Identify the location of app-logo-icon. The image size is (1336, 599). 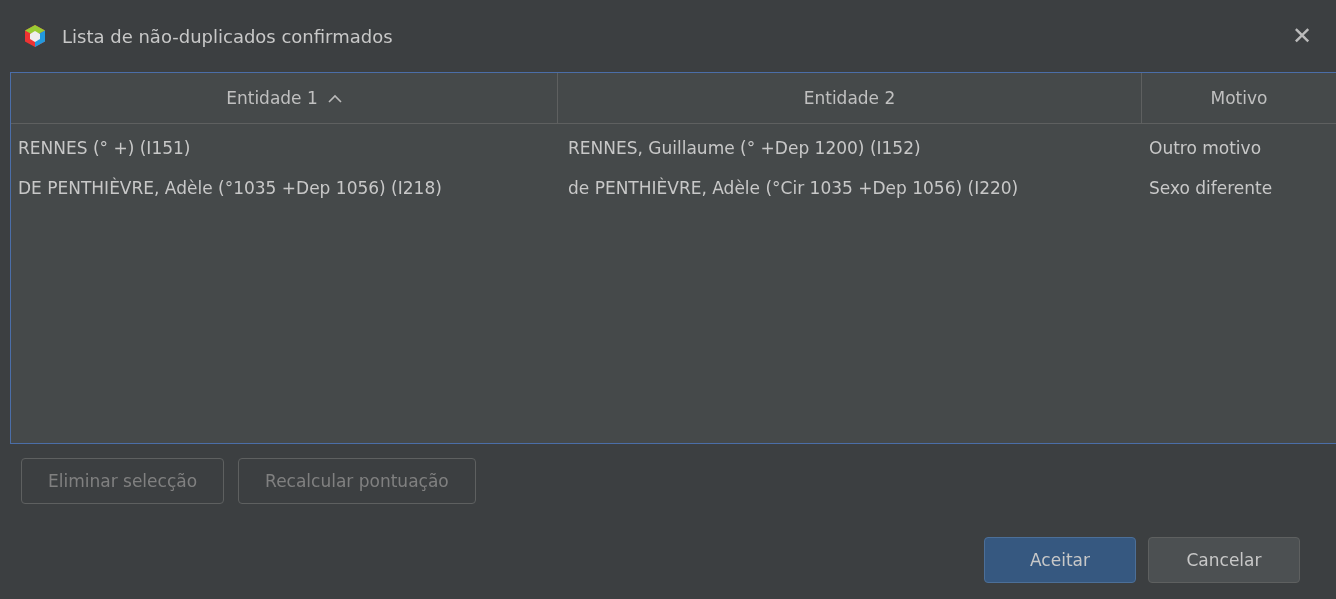
(35, 36).